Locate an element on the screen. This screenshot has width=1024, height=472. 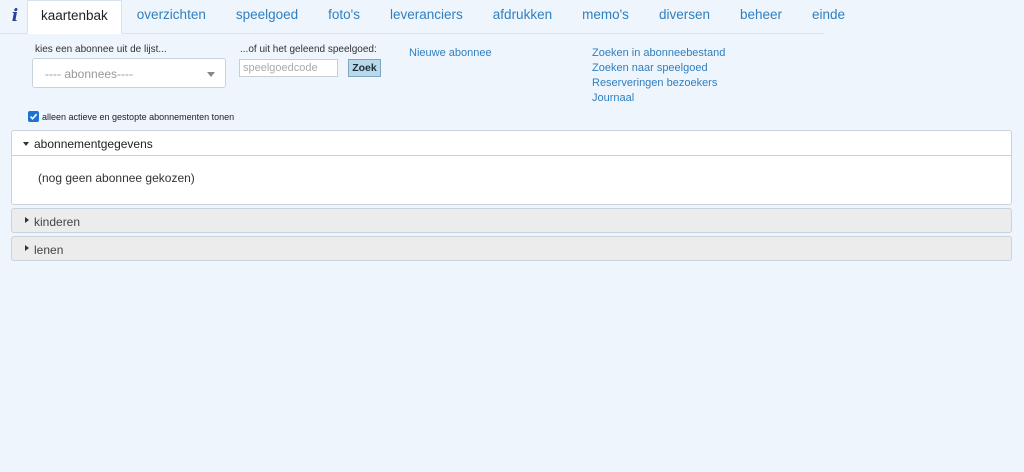
tab-kaartenbak: kaartenbak is located at coordinates (74, 17).